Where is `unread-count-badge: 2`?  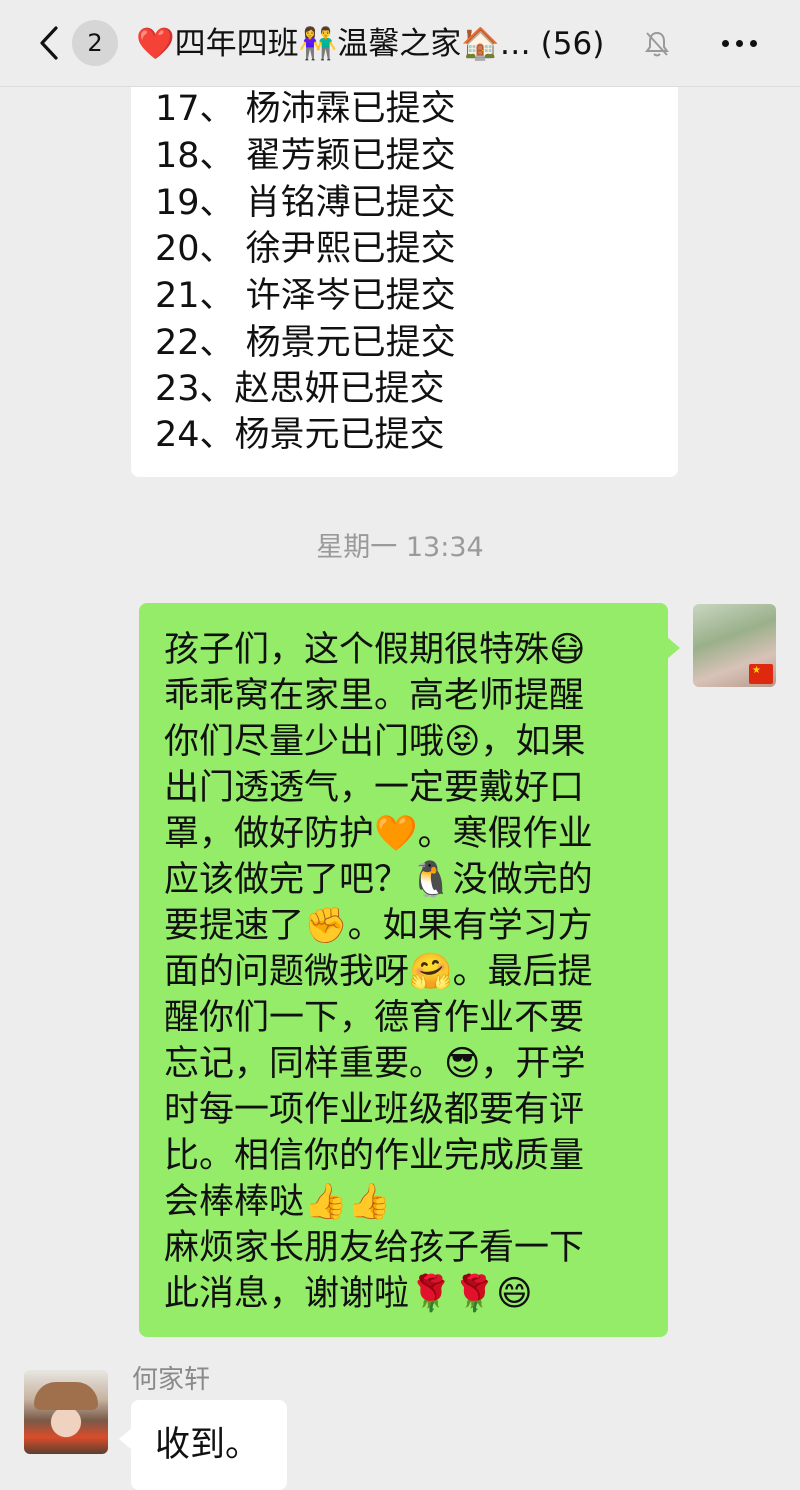
unread-count-badge: 2 is located at coordinates (95, 43).